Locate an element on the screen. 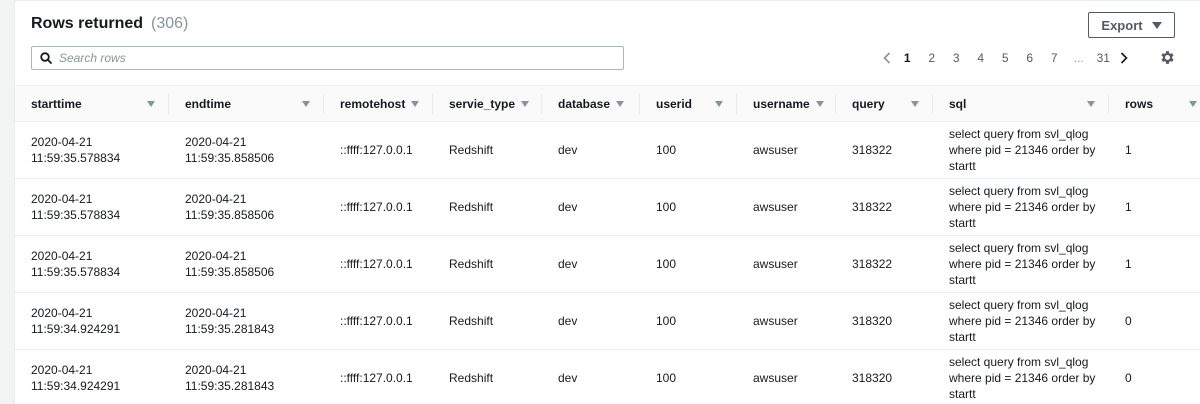 Image resolution: width=1200 pixels, height=404 pixels. page-1-button: 1 is located at coordinates (907, 58).